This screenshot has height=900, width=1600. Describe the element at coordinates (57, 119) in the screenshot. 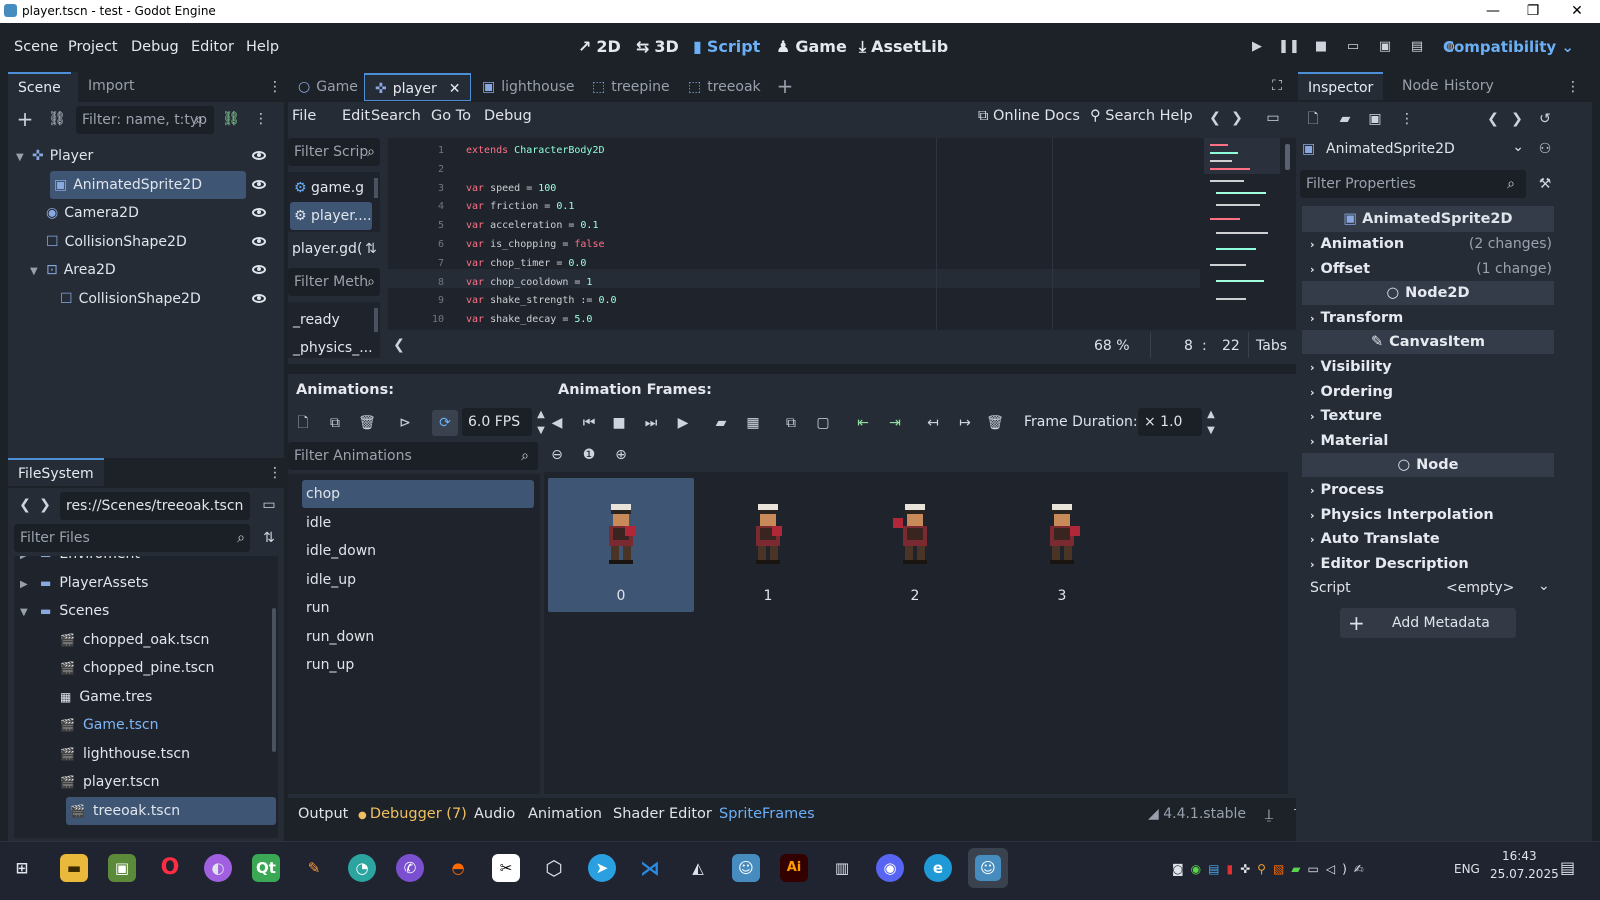

I see `link-icon: ⛓` at that location.